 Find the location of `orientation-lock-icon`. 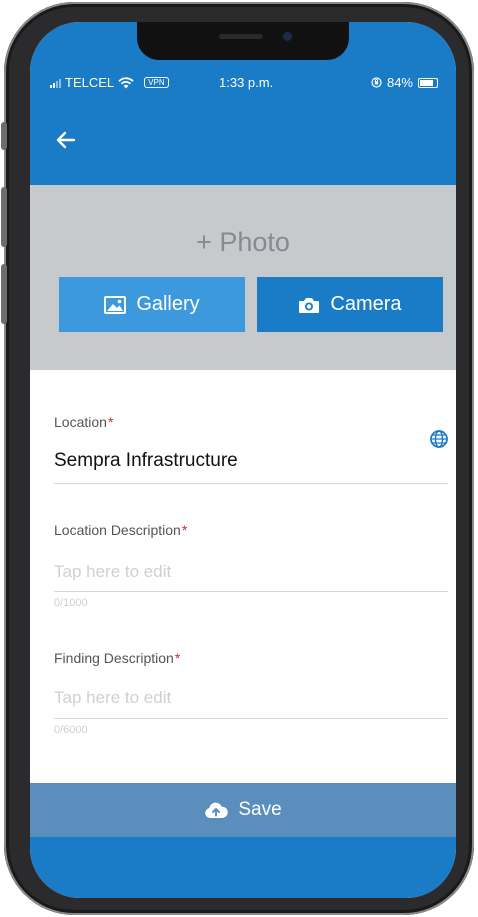

orientation-lock-icon is located at coordinates (376, 82).